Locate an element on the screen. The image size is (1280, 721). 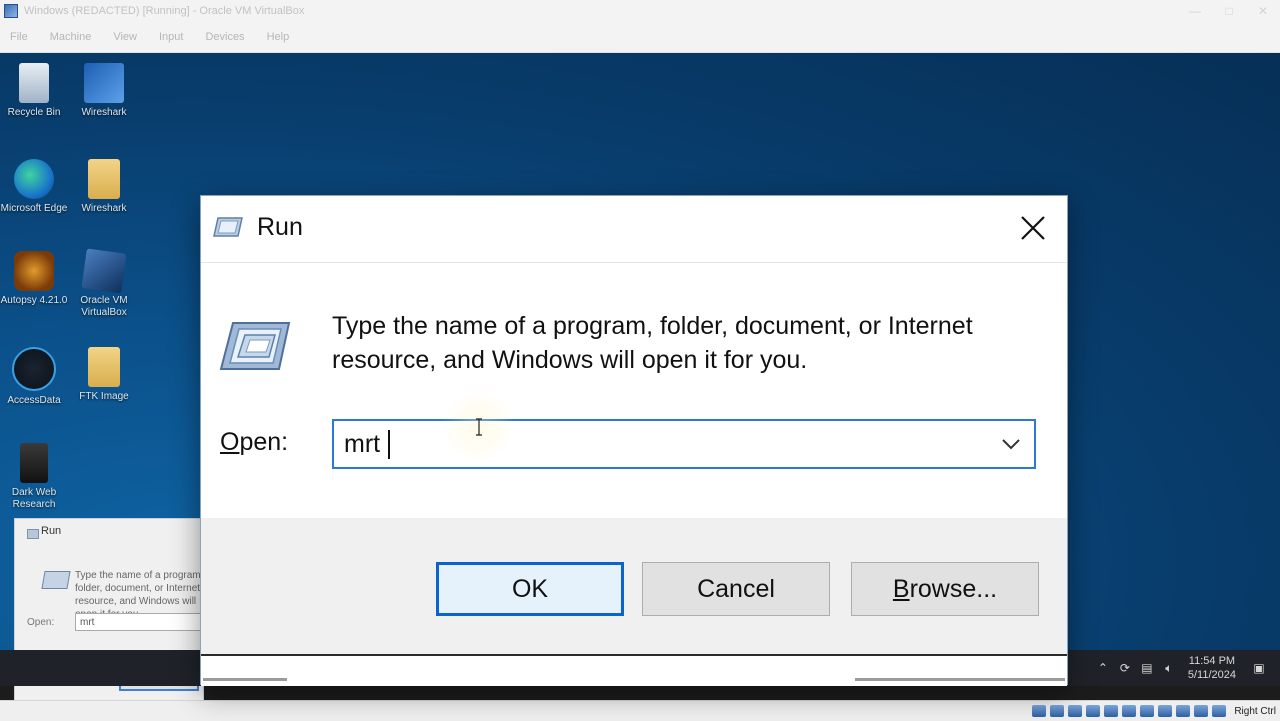
autopsy-icon is located at coordinates (34, 271).